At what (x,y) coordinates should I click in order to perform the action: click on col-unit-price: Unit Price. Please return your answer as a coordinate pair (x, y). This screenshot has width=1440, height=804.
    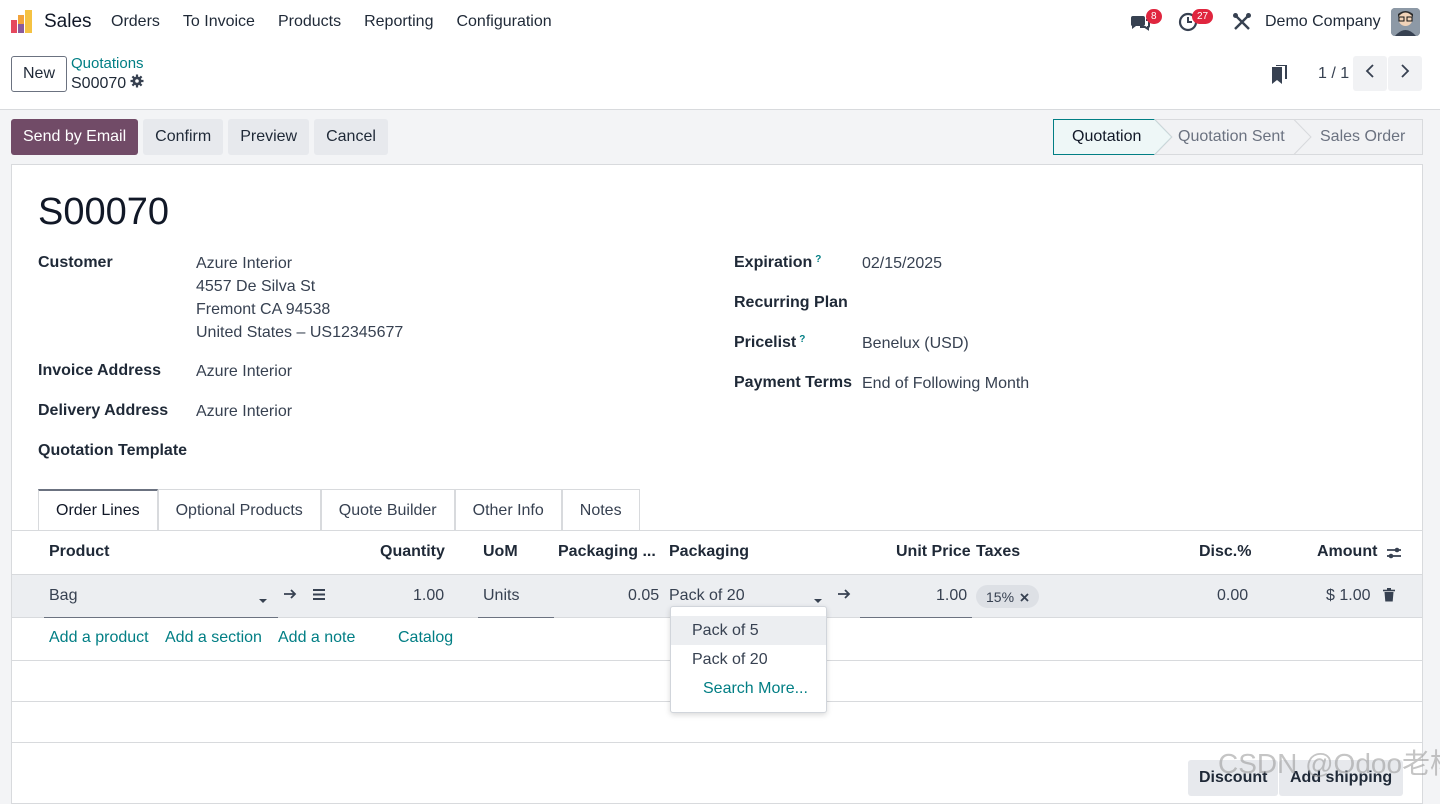
    Looking at the image, I should click on (933, 552).